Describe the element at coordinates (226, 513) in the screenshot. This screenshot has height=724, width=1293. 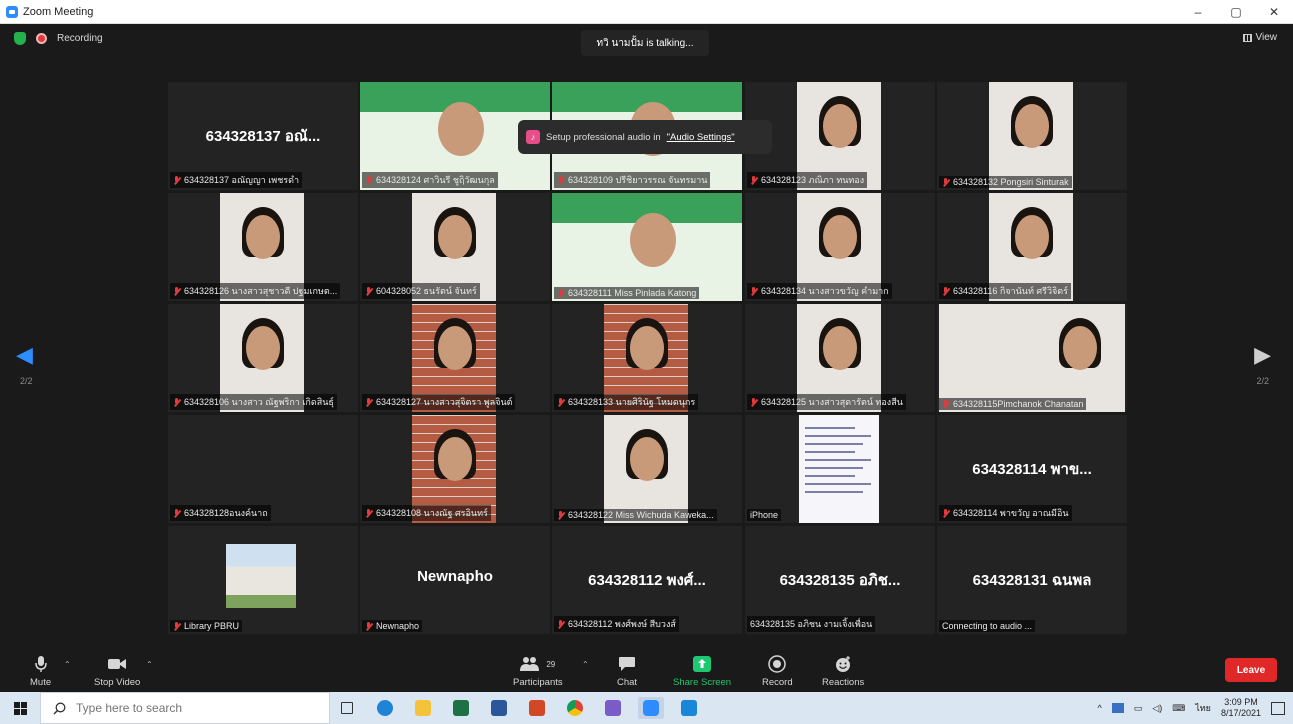
I see `participant-name: 634328128อนงค์นาถ` at that location.